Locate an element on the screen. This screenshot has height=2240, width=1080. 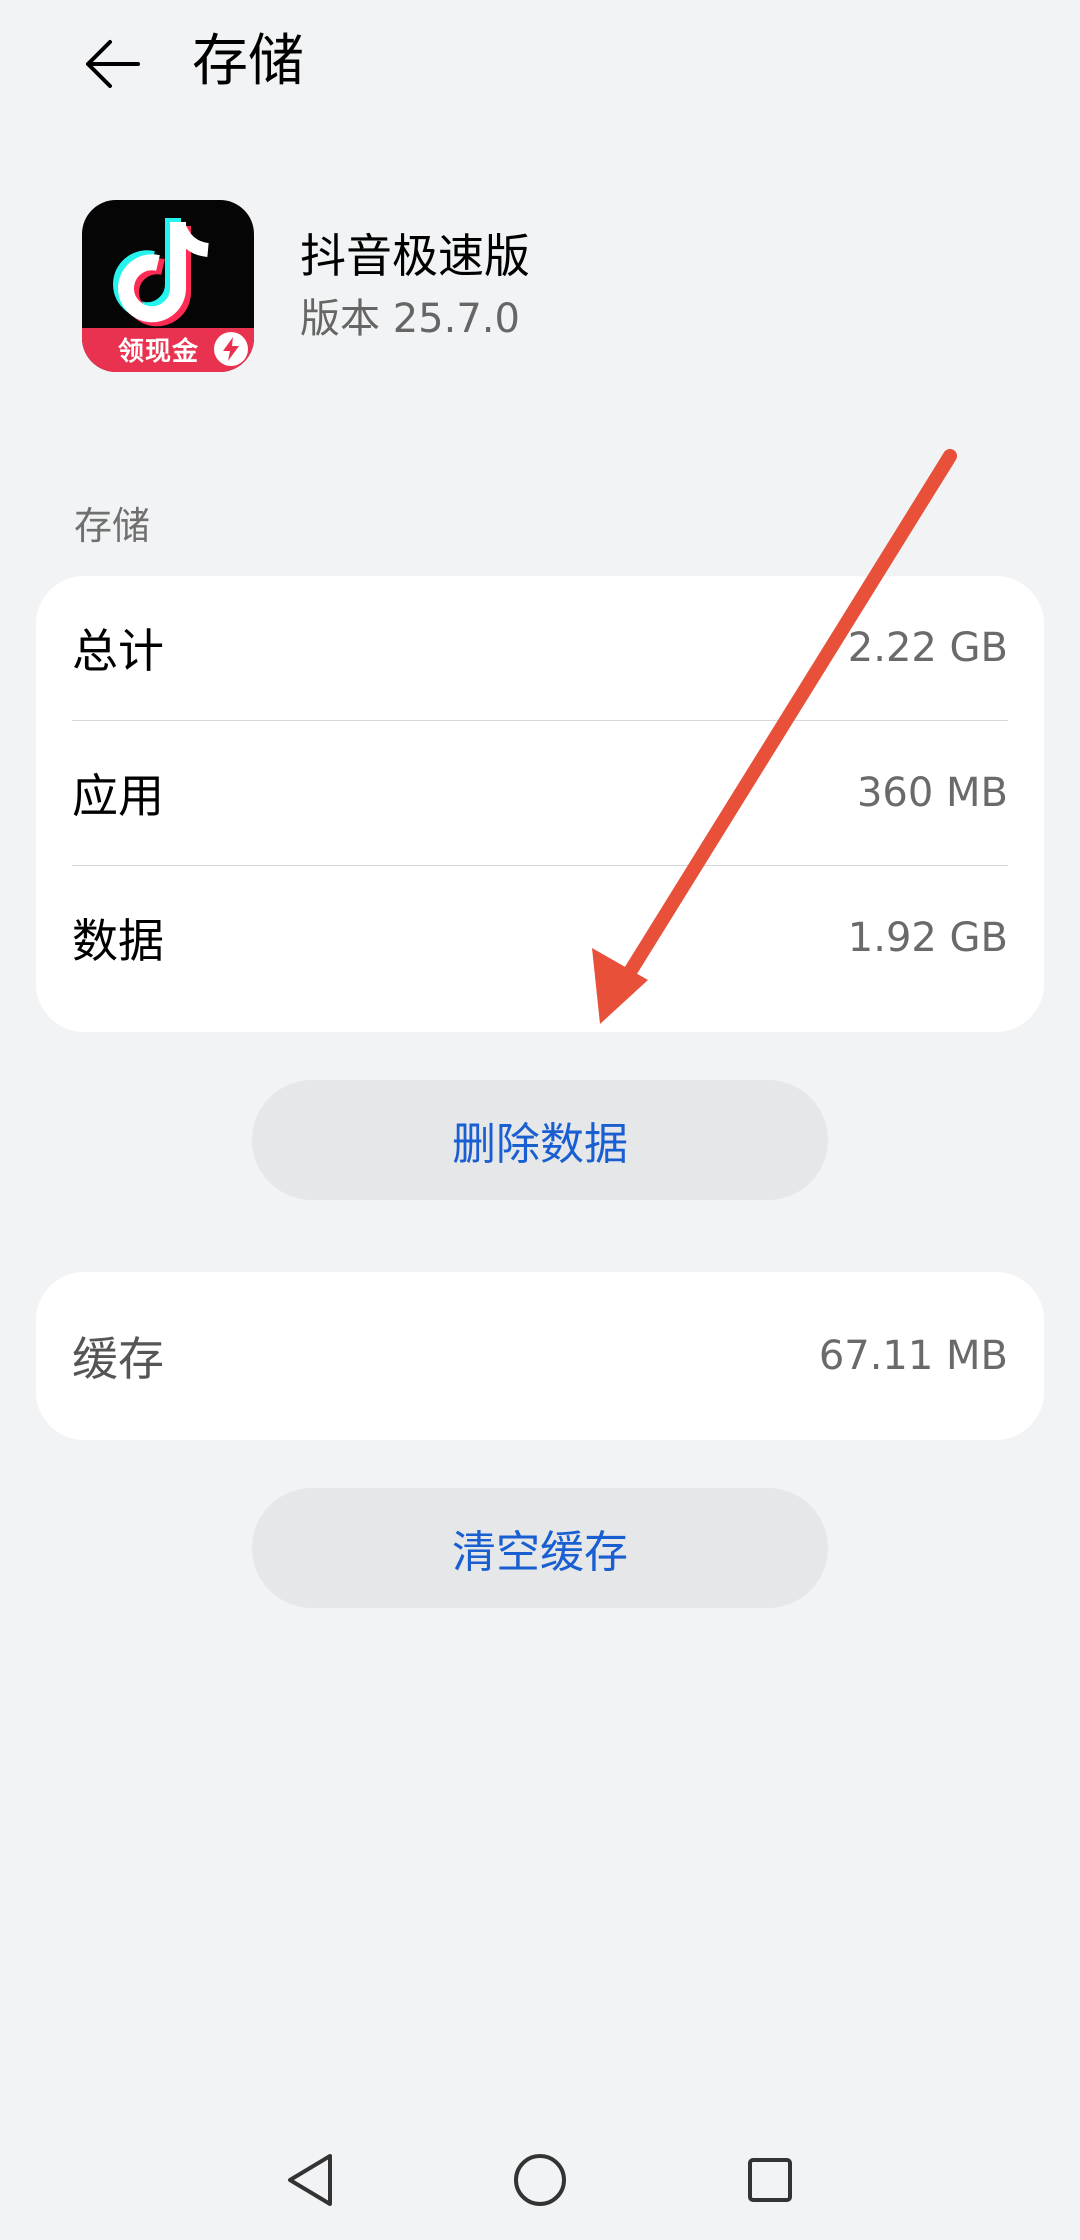
row-value: 1.92 GB is located at coordinates (927, 938).